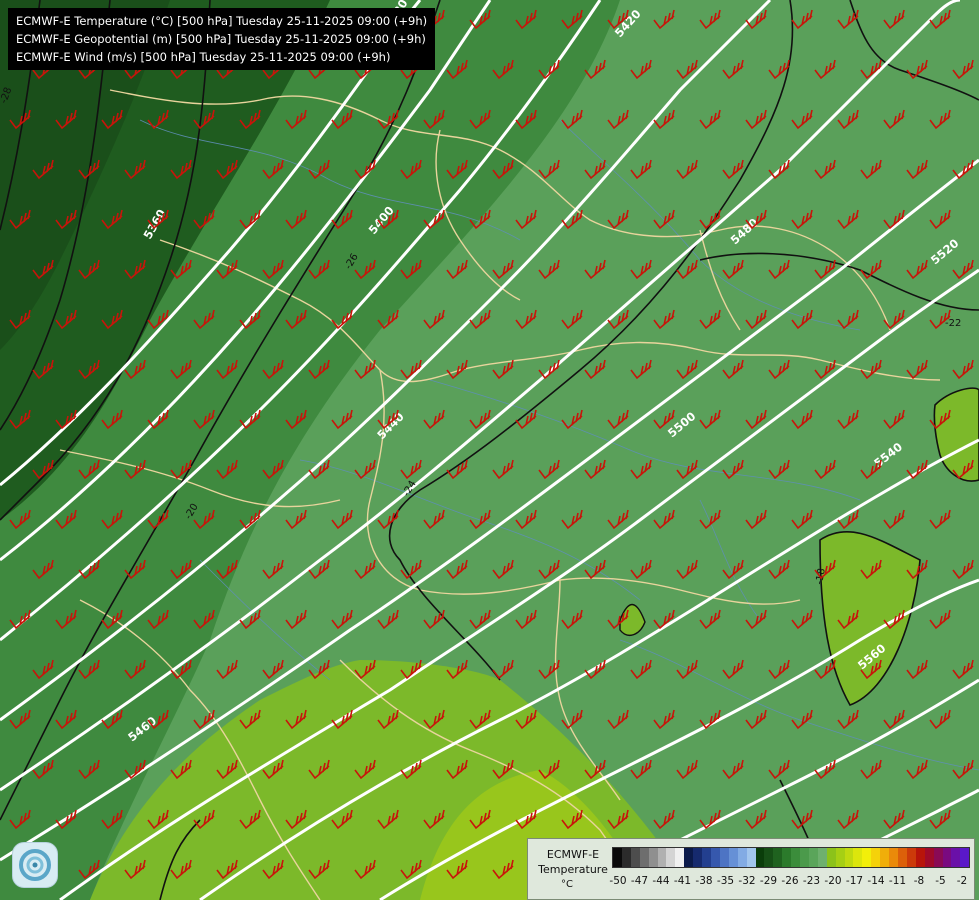 The image size is (979, 900). I want to click on swirl-logo-icon, so click(35, 865).